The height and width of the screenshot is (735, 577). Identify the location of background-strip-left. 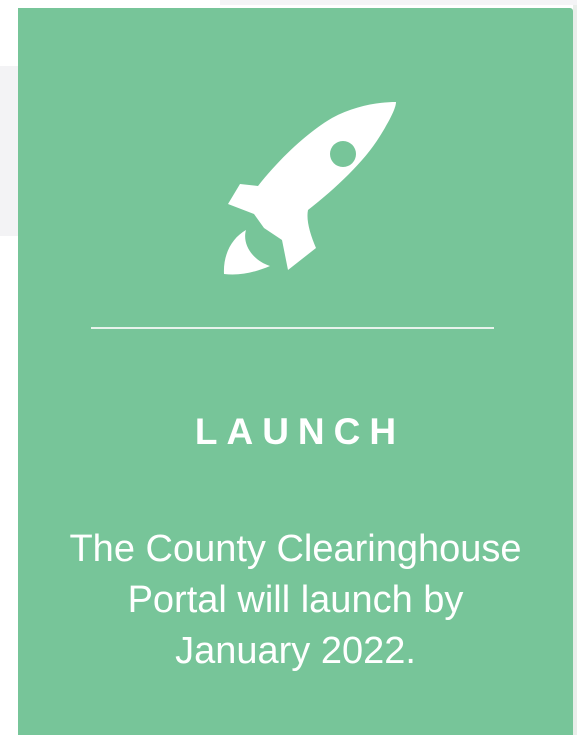
(9, 151).